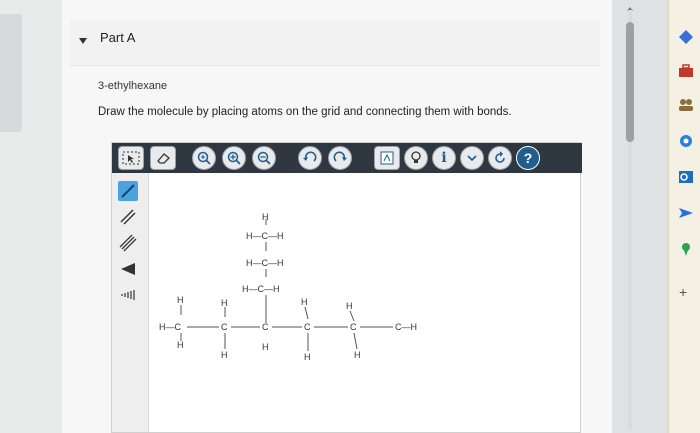 This screenshot has width=700, height=433. What do you see at coordinates (265, 327) in the screenshot?
I see `atom-c3: C` at bounding box center [265, 327].